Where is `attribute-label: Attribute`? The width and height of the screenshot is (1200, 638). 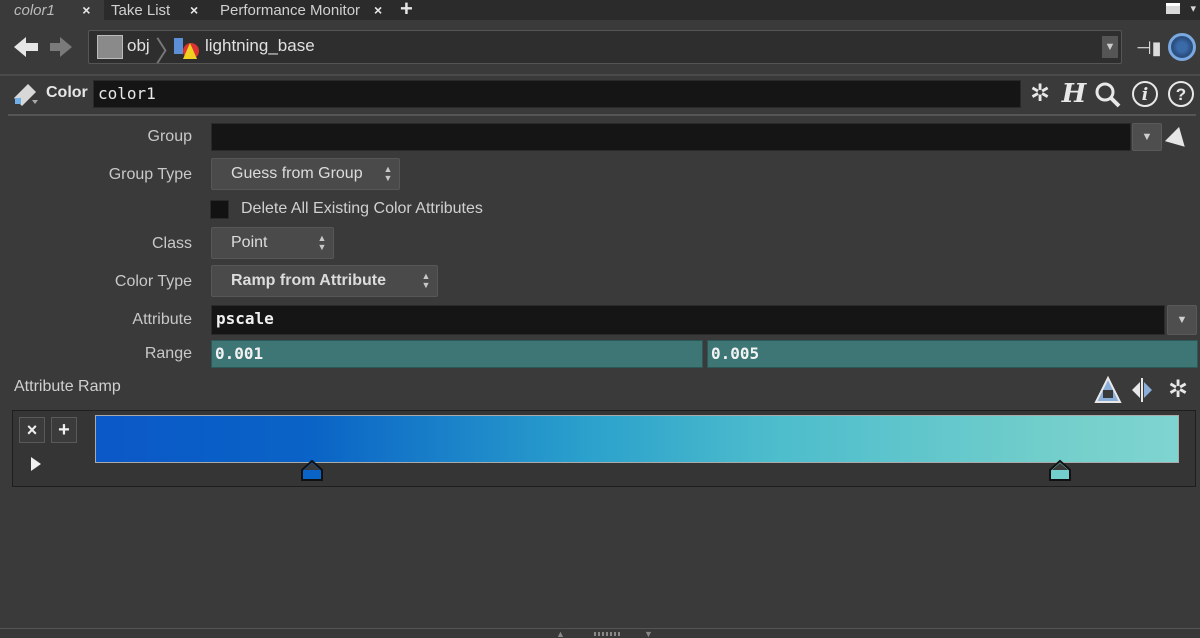
attribute-label: Attribute is located at coordinates (162, 319).